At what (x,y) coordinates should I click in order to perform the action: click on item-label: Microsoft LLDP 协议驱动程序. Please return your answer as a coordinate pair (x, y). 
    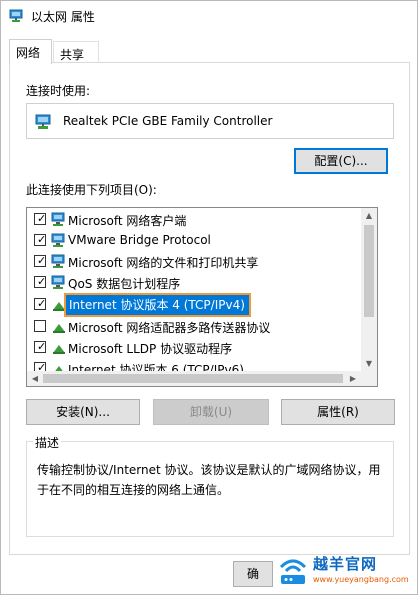
    Looking at the image, I should click on (150, 349).